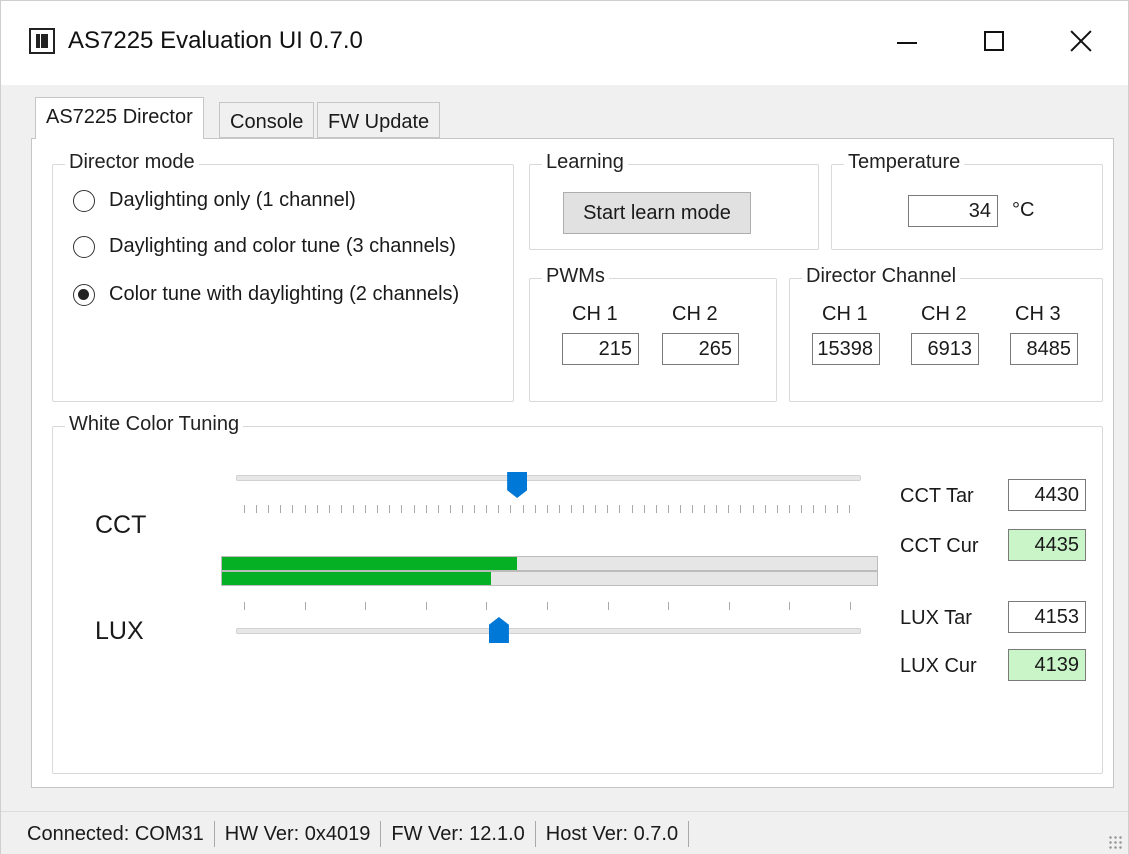  I want to click on title-bar: AS7225 Evaluation UI 0.7.0, so click(564, 43).